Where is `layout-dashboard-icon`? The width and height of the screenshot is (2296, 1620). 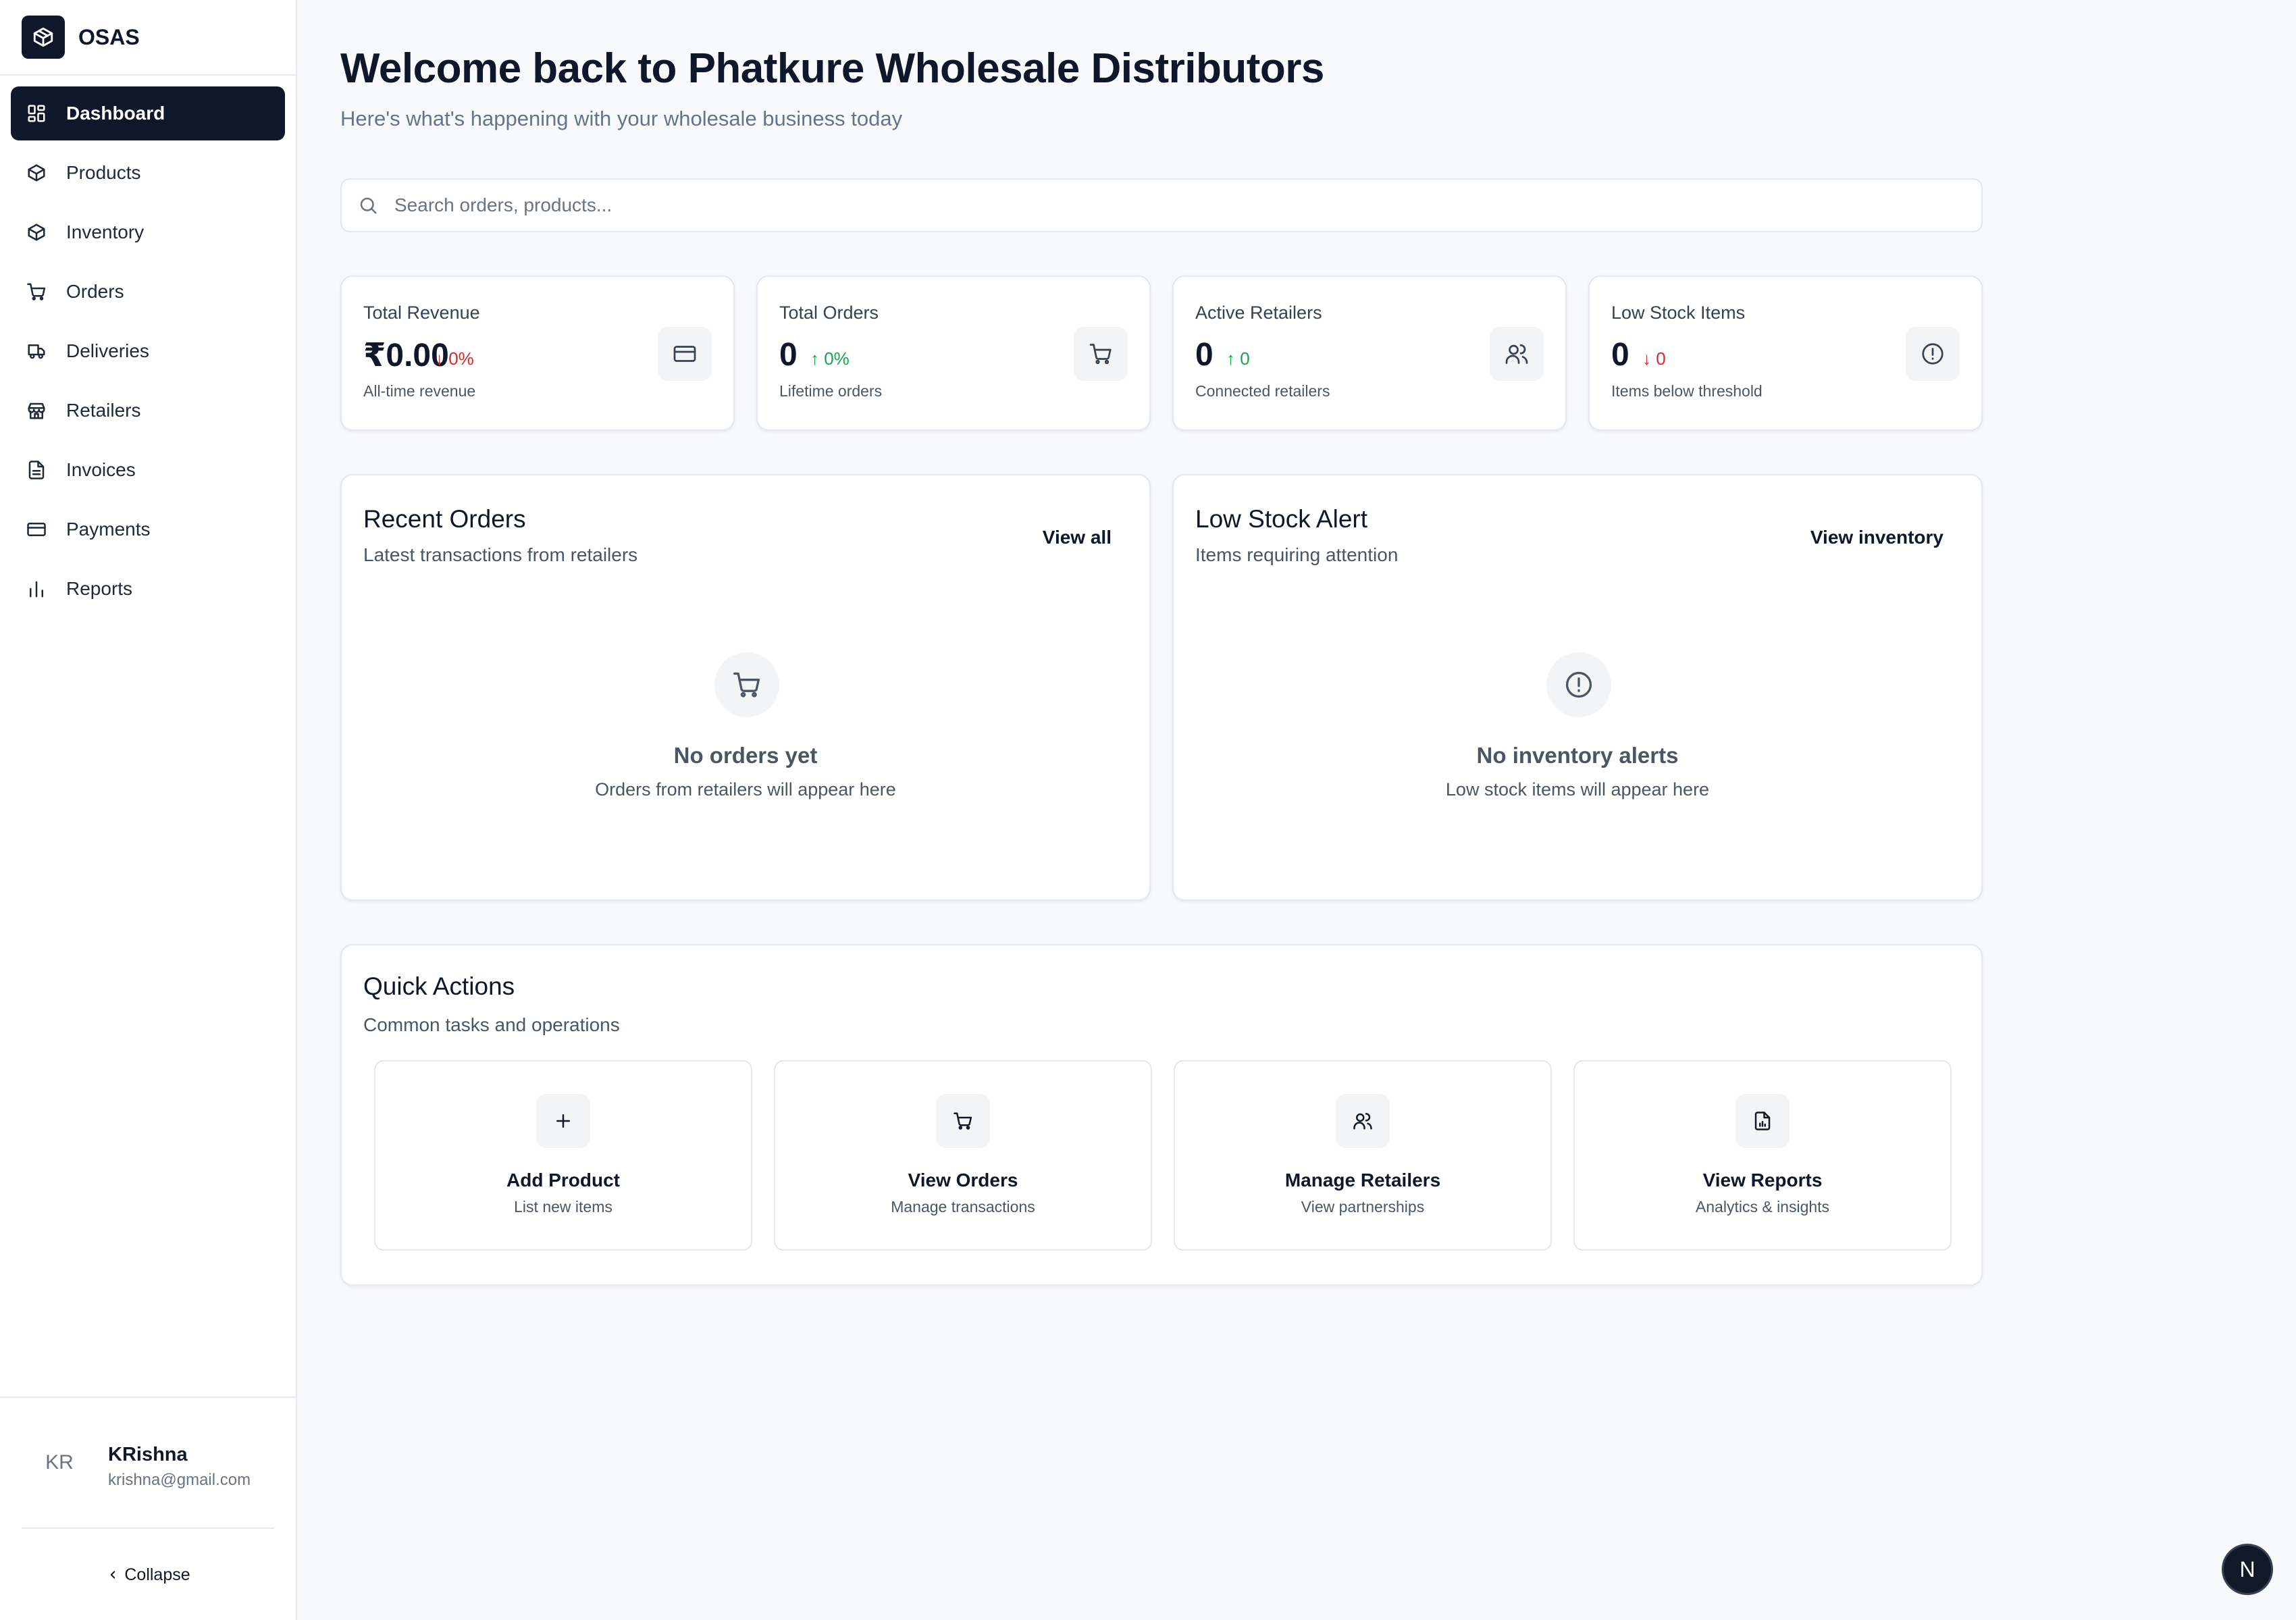 layout-dashboard-icon is located at coordinates (36, 114).